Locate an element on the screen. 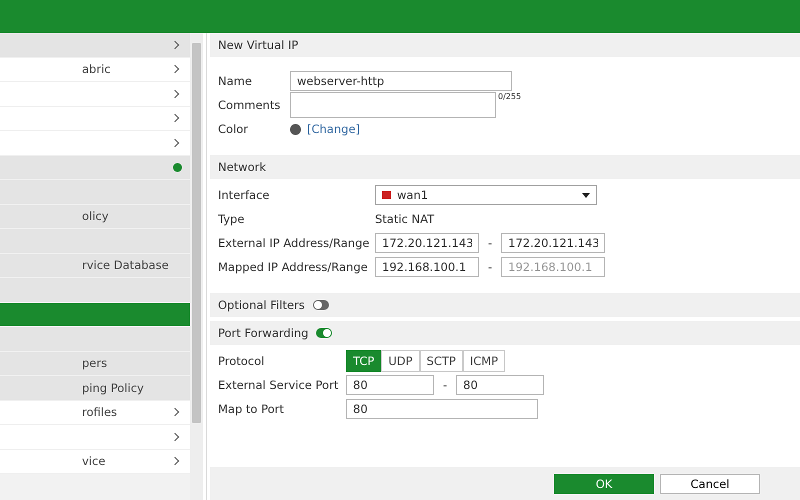  section-title: Optional Filters is located at coordinates (261, 305).